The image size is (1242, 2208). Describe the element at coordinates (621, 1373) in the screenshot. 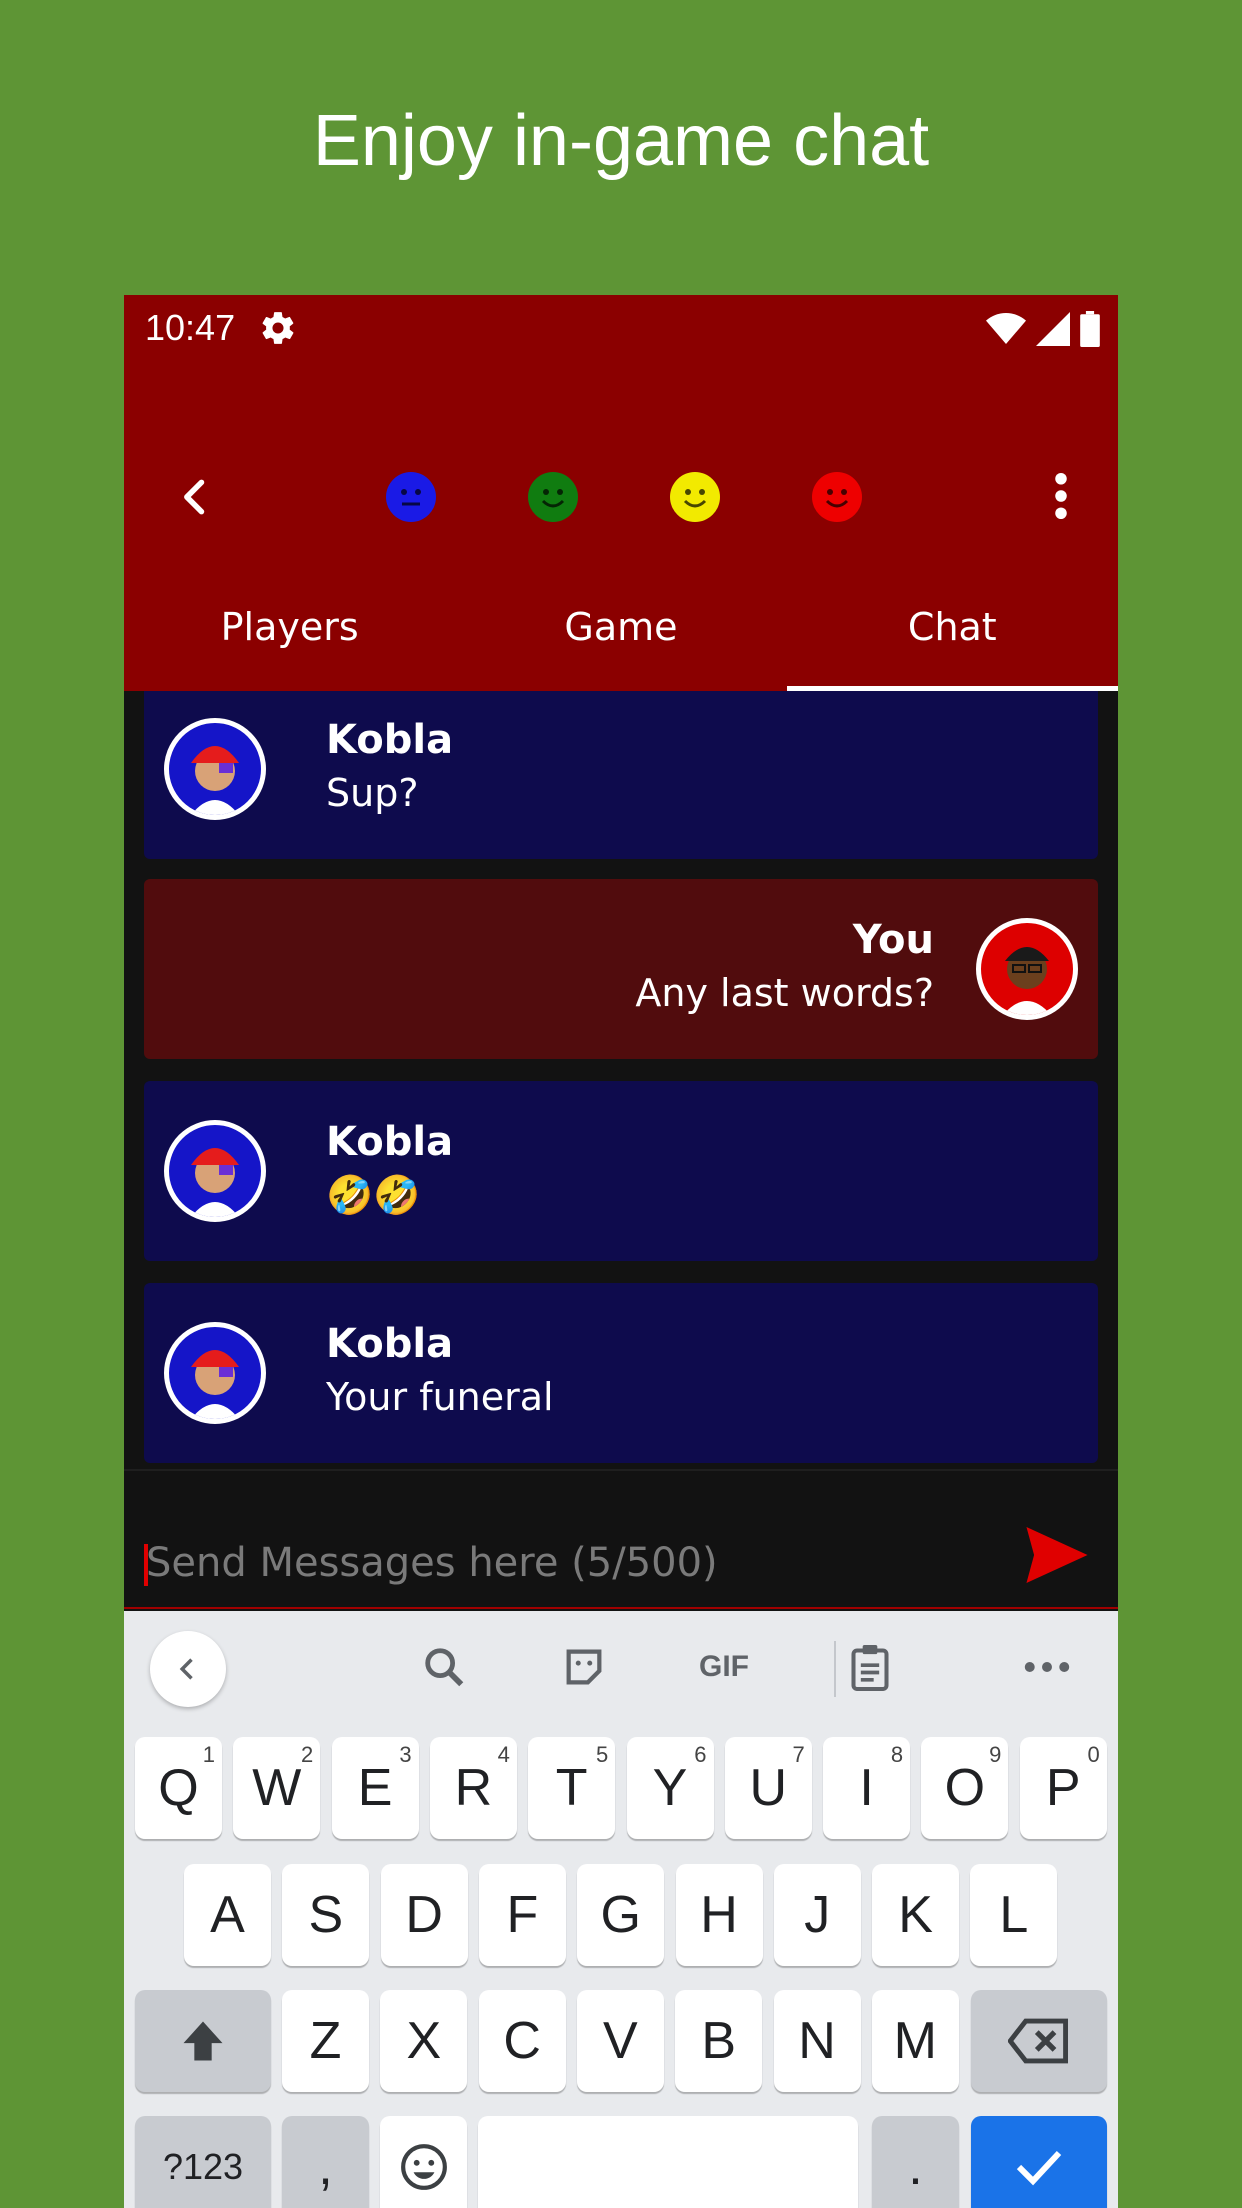

I see `chat-message: Kobla Your funeral` at that location.